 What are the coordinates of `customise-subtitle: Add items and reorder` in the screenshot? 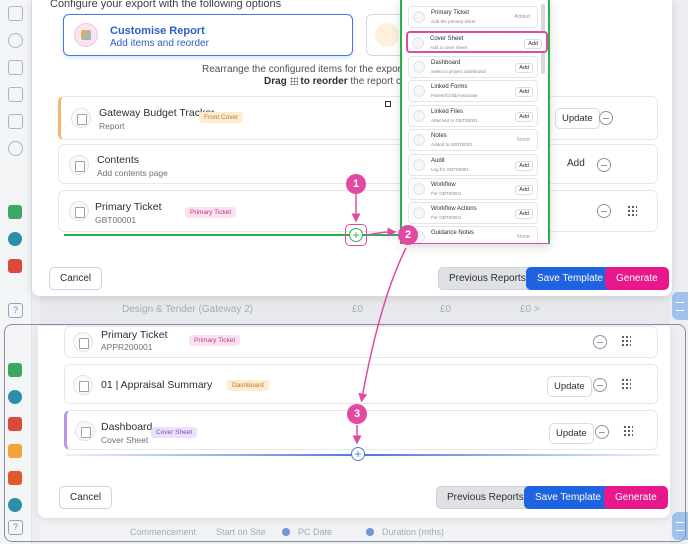 It's located at (159, 43).